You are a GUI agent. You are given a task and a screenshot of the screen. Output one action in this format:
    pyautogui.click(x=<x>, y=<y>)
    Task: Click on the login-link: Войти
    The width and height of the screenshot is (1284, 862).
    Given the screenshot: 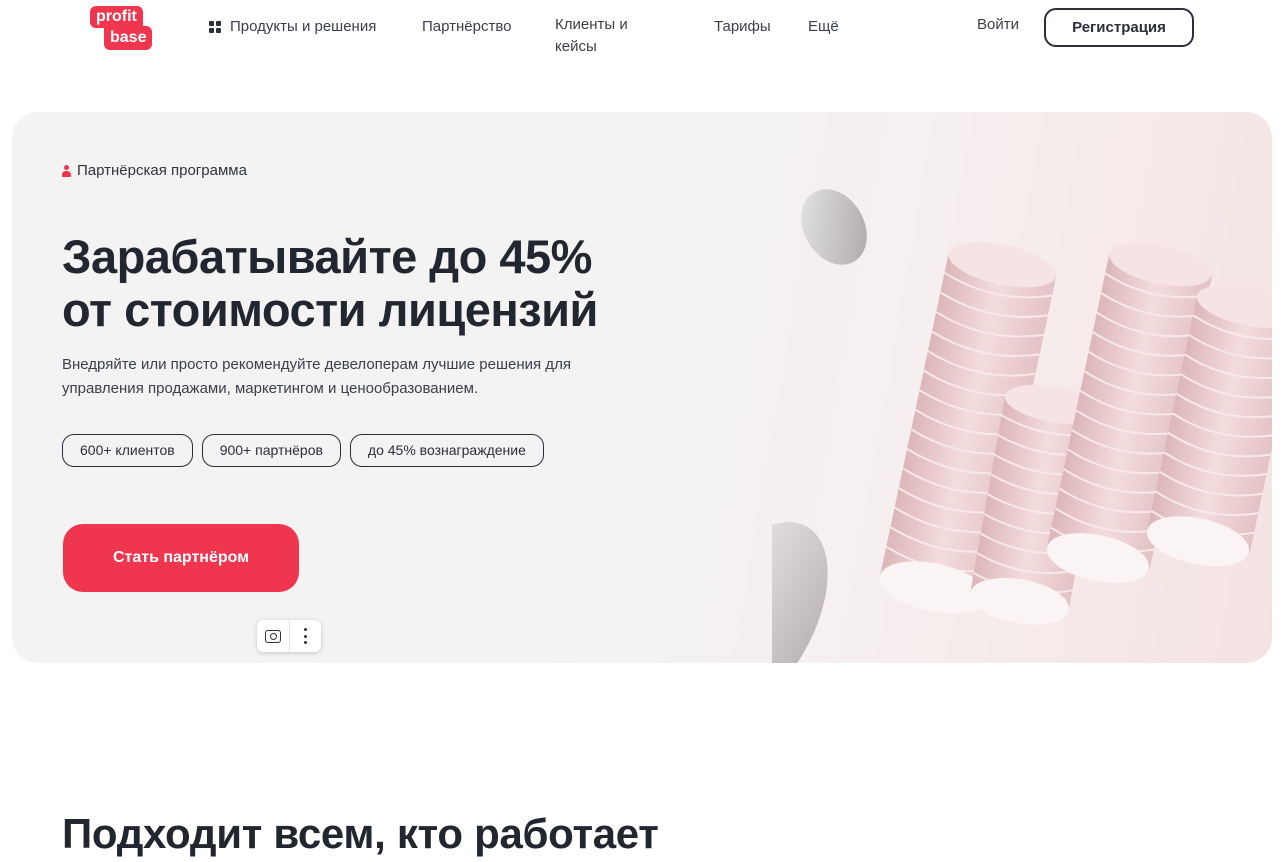 What is the action you would take?
    pyautogui.click(x=998, y=24)
    